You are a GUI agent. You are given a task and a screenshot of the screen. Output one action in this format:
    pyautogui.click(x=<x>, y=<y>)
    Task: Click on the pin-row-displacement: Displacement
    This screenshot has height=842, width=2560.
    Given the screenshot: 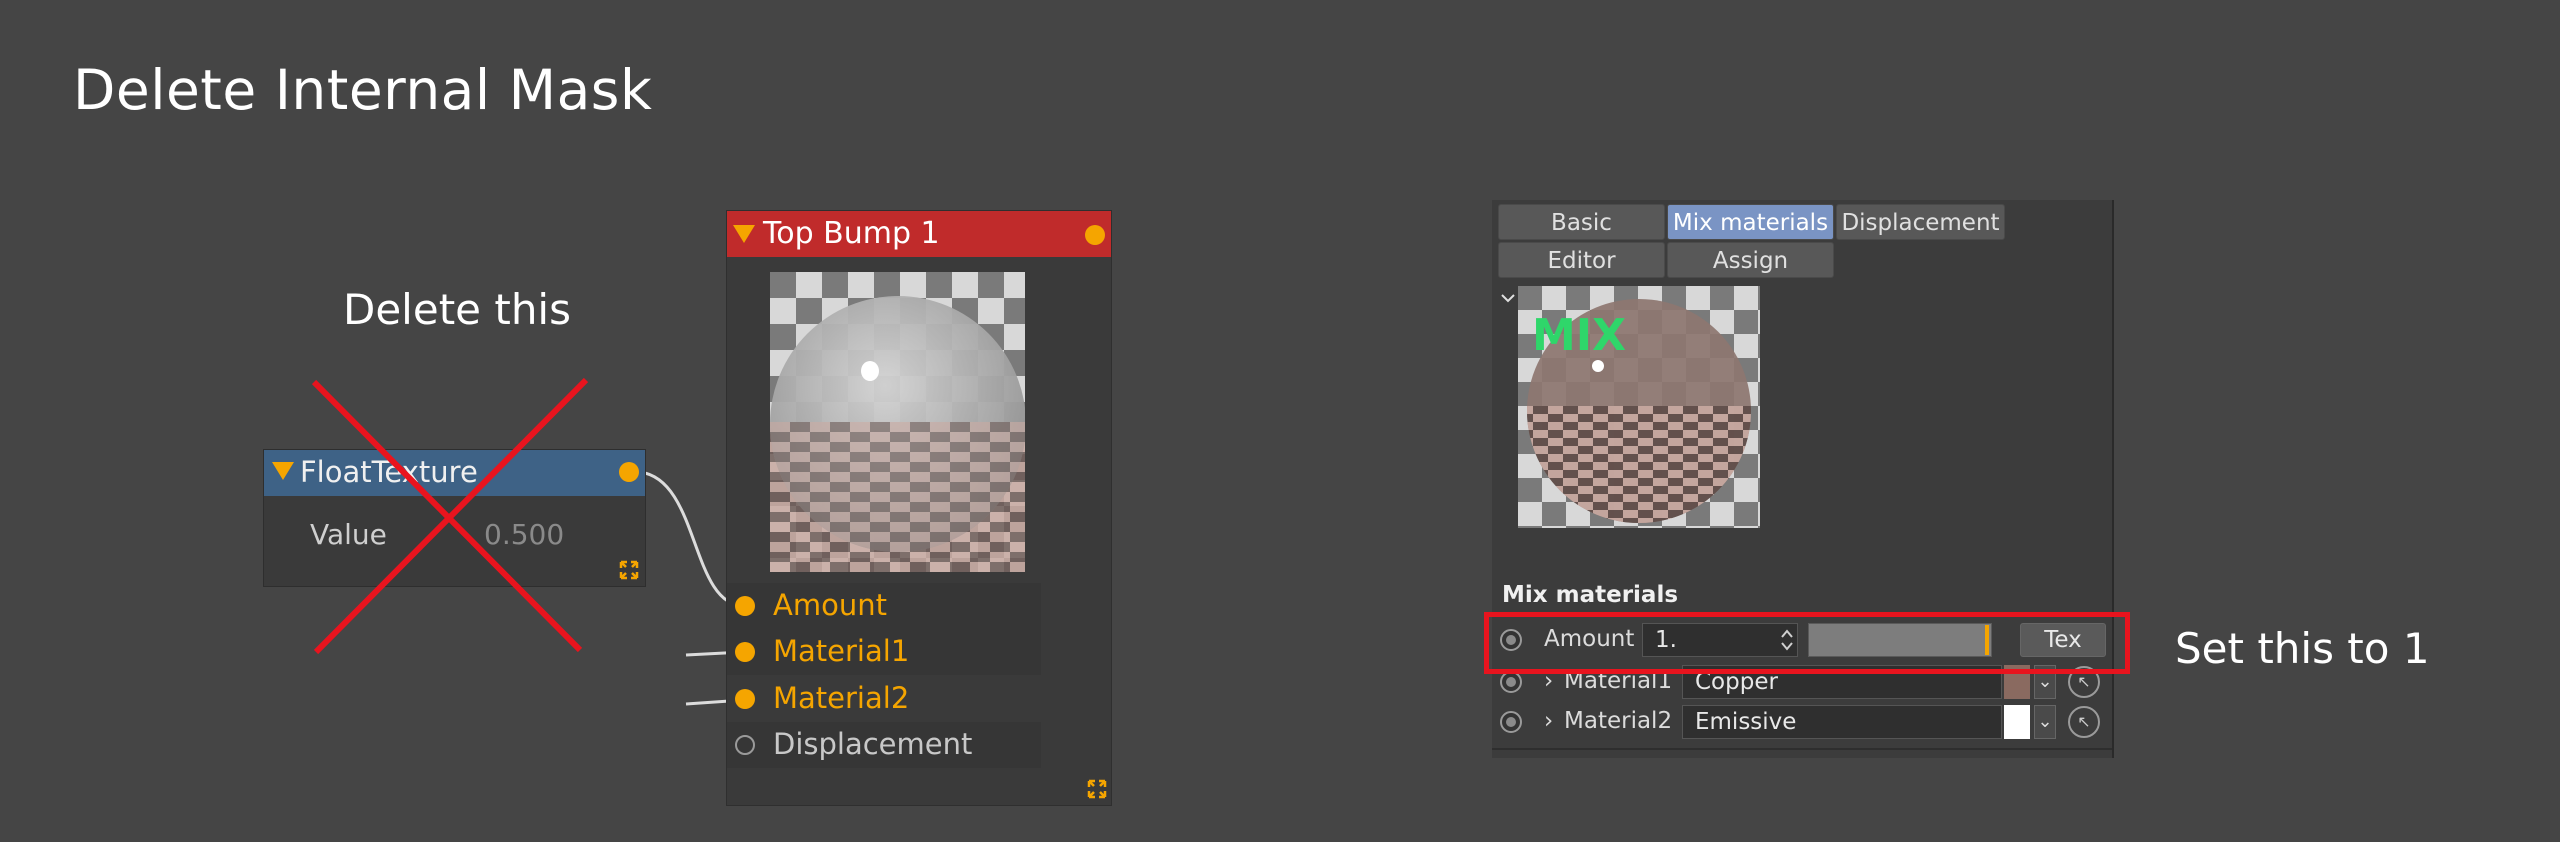 What is the action you would take?
    pyautogui.click(x=884, y=745)
    